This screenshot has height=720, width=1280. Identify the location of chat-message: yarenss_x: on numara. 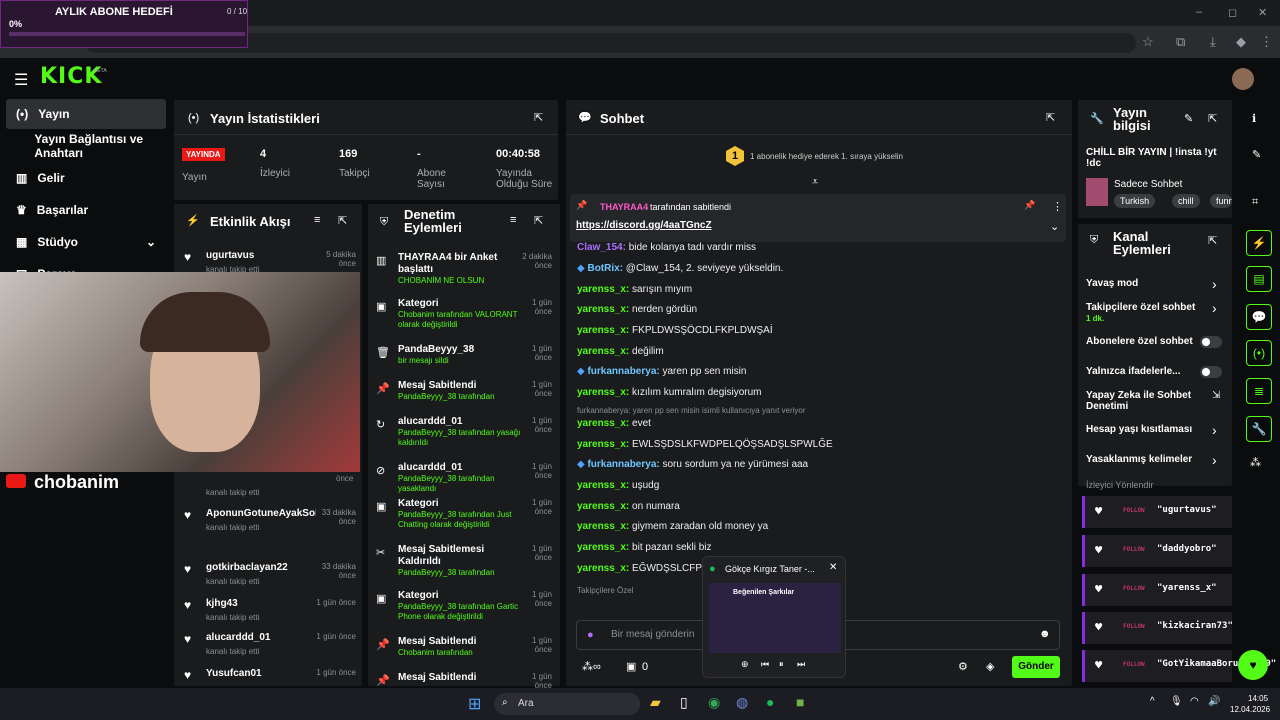
(628, 506).